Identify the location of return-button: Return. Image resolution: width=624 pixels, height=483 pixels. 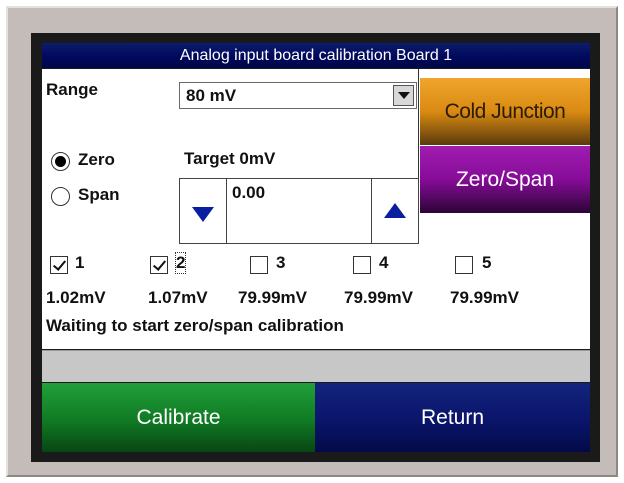
(452, 417).